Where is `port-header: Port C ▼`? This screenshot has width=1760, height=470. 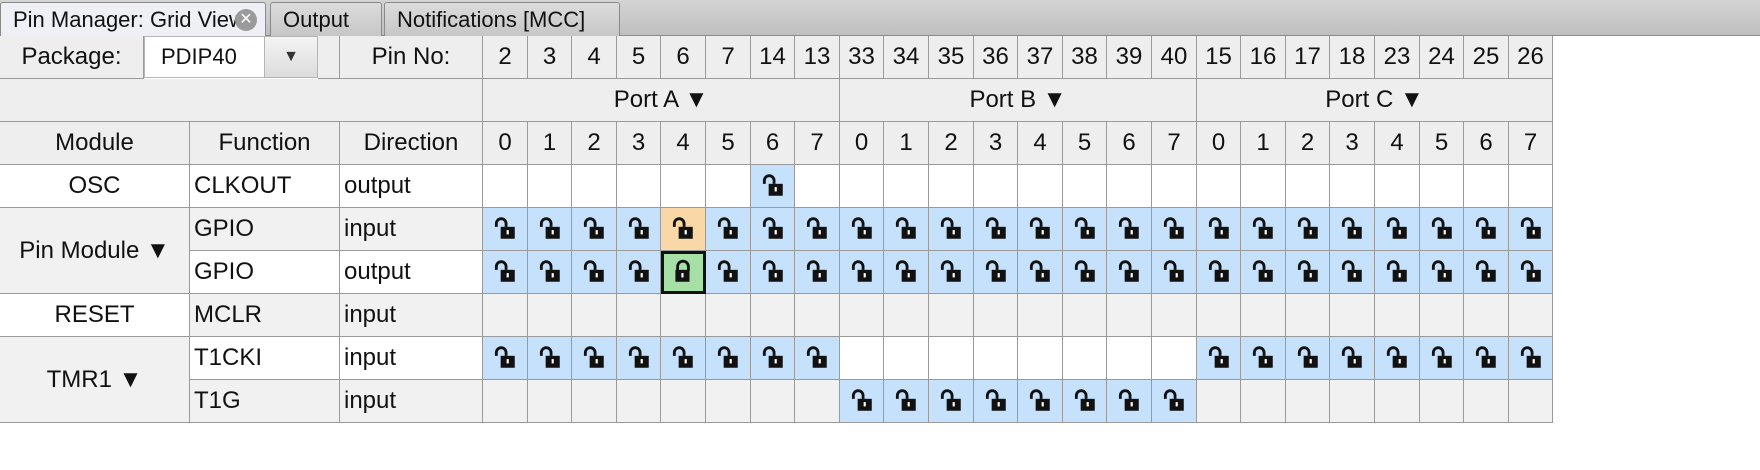
port-header: Port C ▼ is located at coordinates (1375, 100).